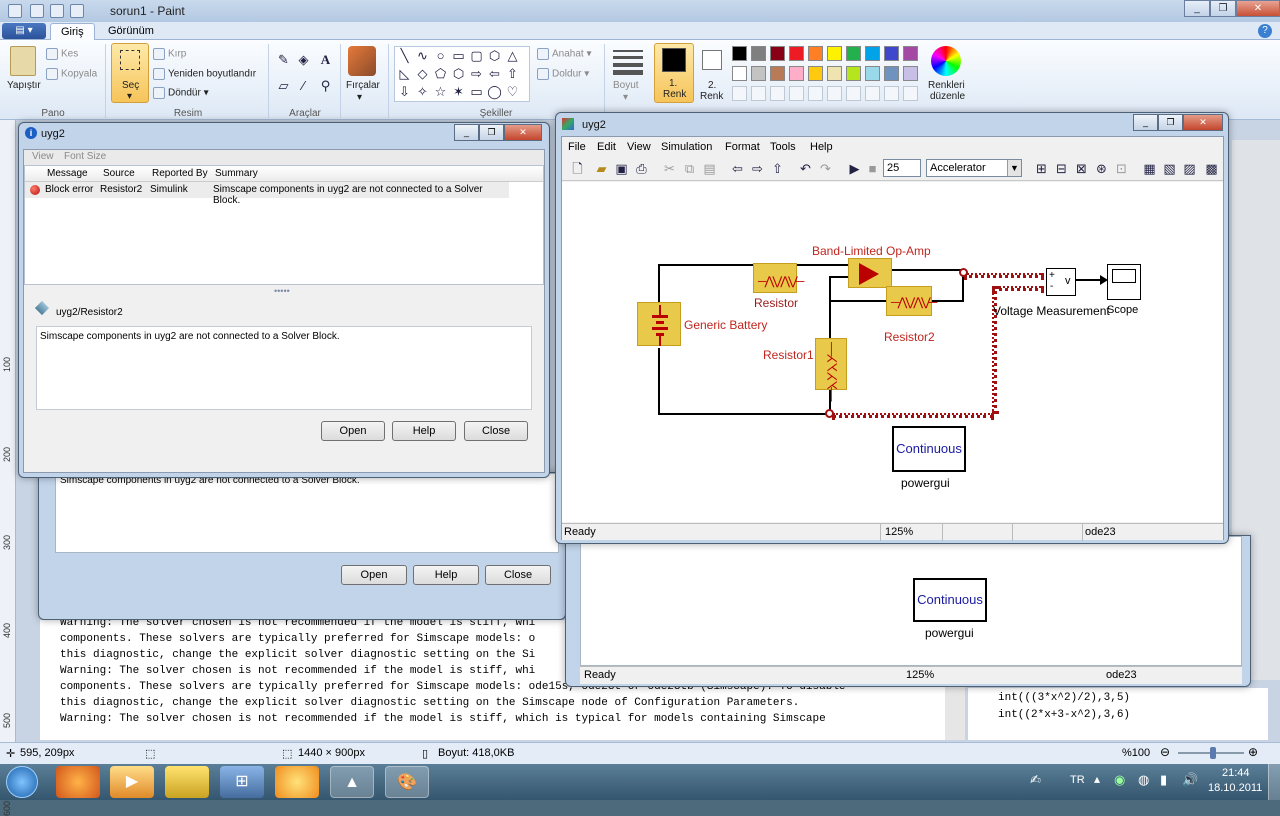 This screenshot has height=816, width=1280. Describe the element at coordinates (407, 782) in the screenshot. I see `paint-taskbar-icon: 🎨` at that location.